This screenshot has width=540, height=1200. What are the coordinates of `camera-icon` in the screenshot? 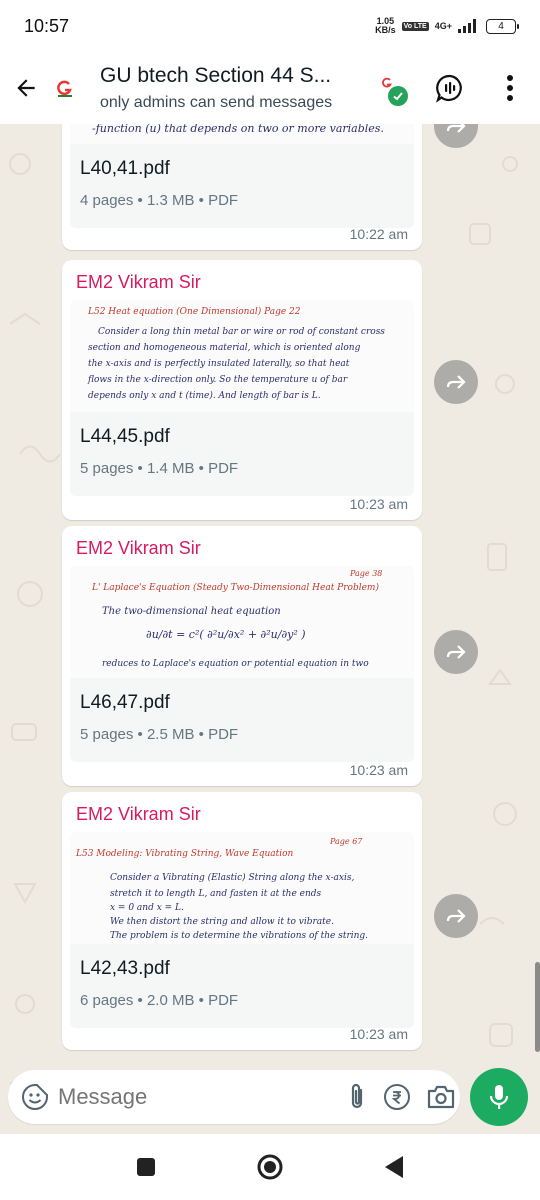 It's located at (441, 1097).